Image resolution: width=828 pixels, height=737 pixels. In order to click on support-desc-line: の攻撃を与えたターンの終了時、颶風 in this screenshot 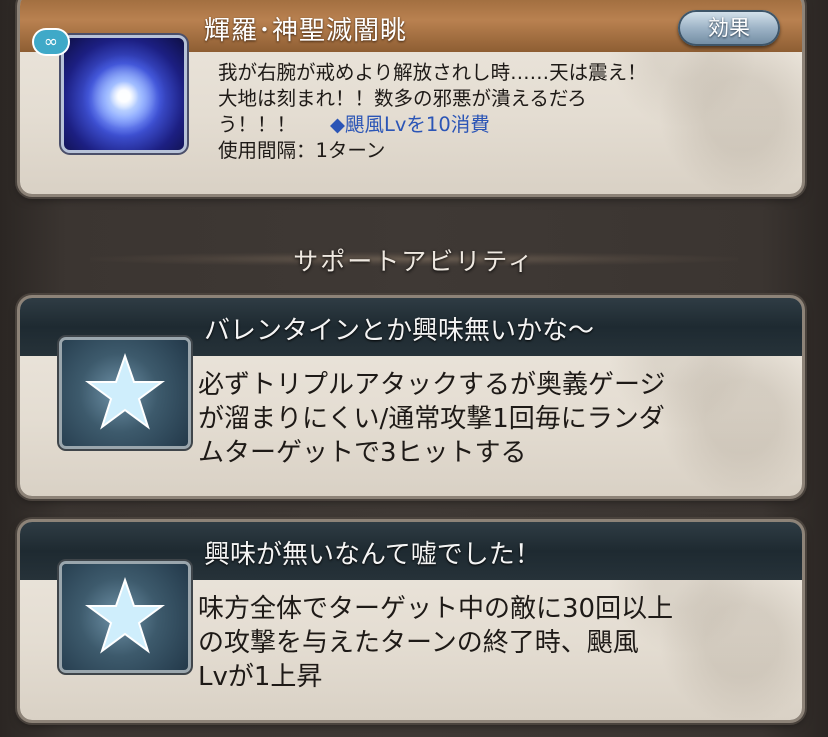, I will do `click(418, 643)`.